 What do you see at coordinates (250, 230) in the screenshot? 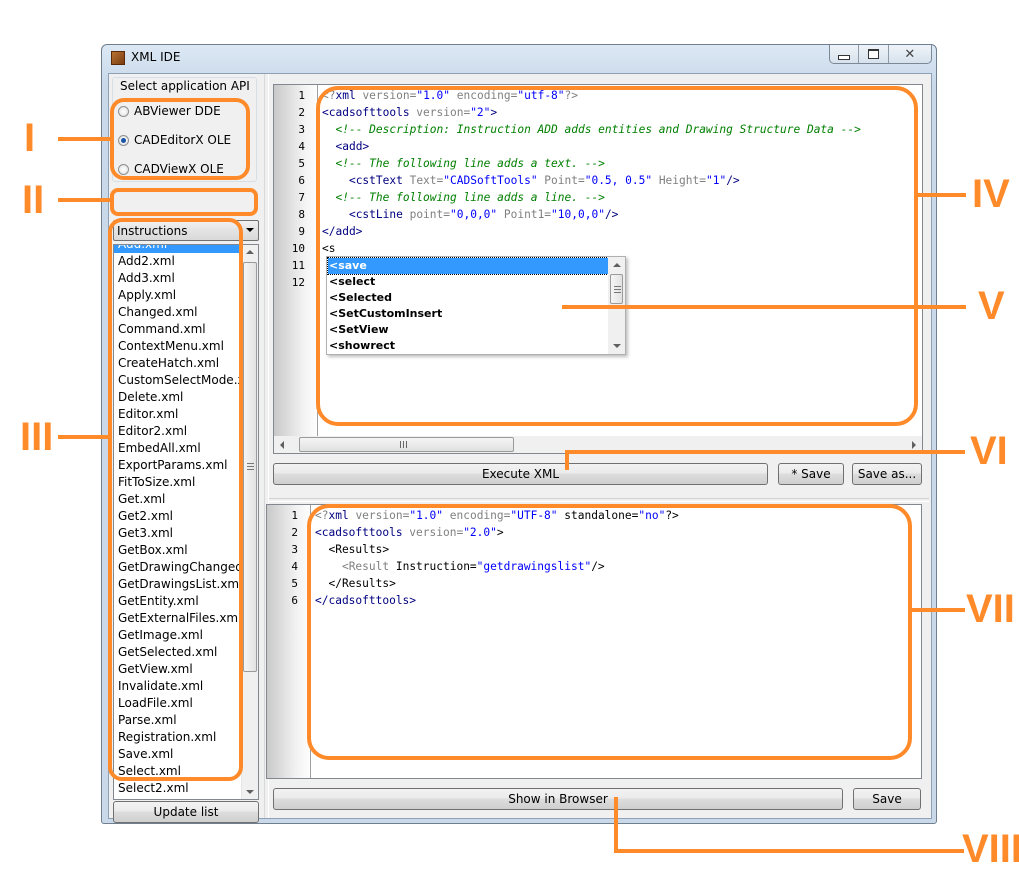
I see `chevron-down-icon` at bounding box center [250, 230].